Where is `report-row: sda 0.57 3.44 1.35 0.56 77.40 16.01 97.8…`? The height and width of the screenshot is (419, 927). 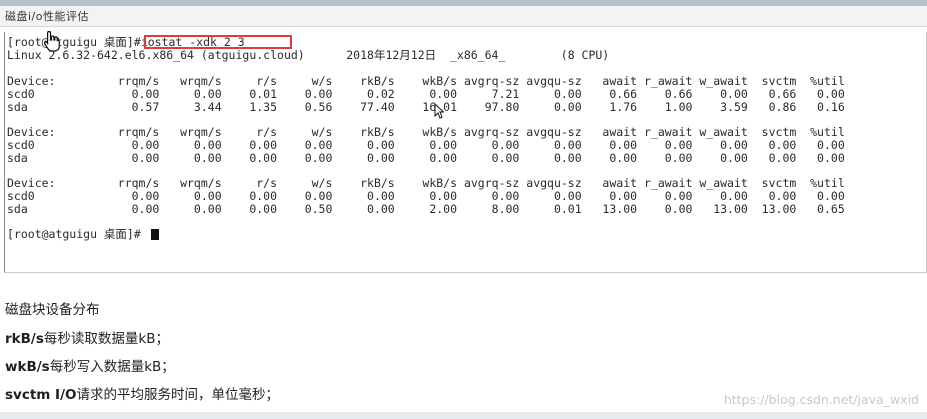
report-row: sda 0.57 3.44 1.35 0.56 77.40 16.01 97.8… is located at coordinates (426, 107).